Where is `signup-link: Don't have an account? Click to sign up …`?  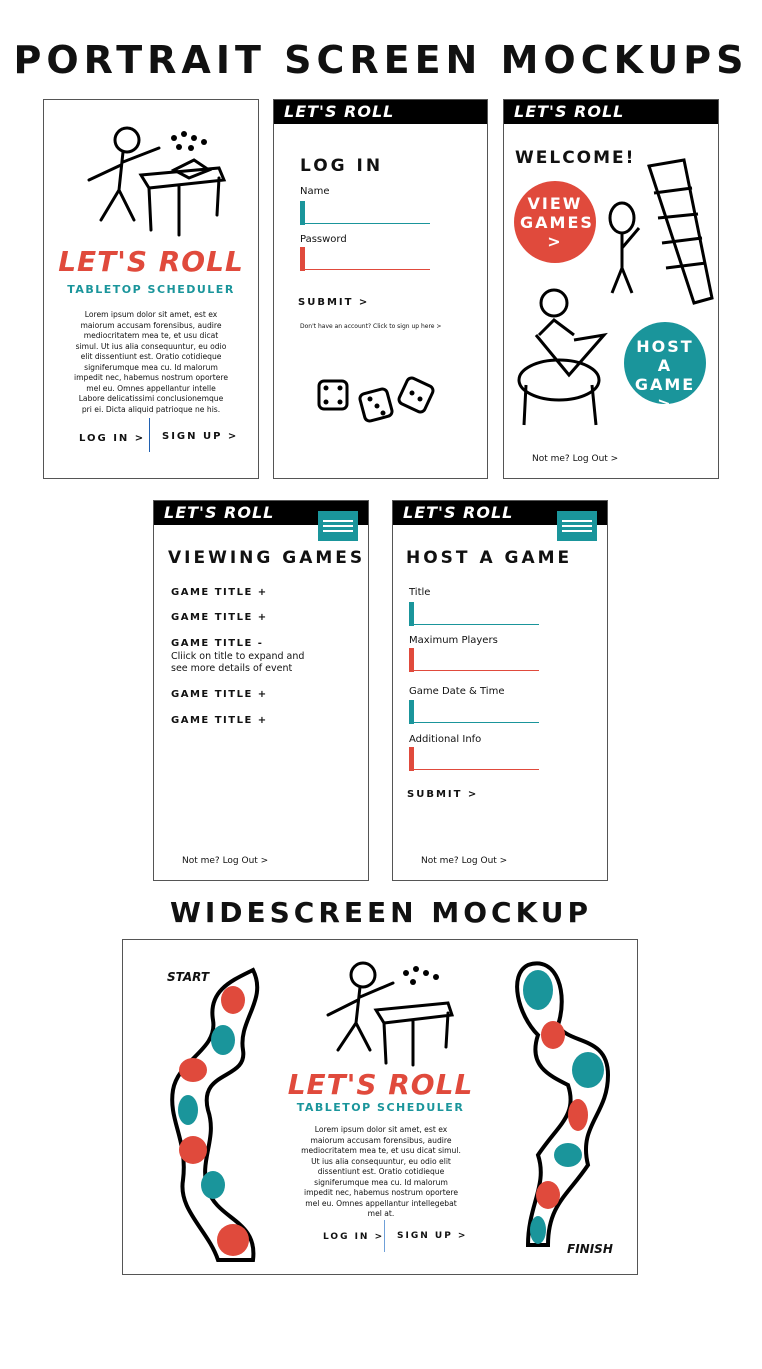 signup-link: Don't have an account? Click to sign up … is located at coordinates (370, 326).